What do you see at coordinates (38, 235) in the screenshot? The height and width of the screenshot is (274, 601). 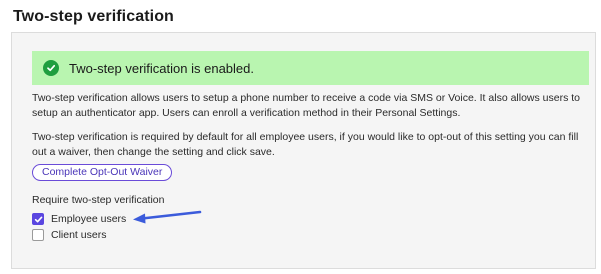 I see `client-users-checkbox` at bounding box center [38, 235].